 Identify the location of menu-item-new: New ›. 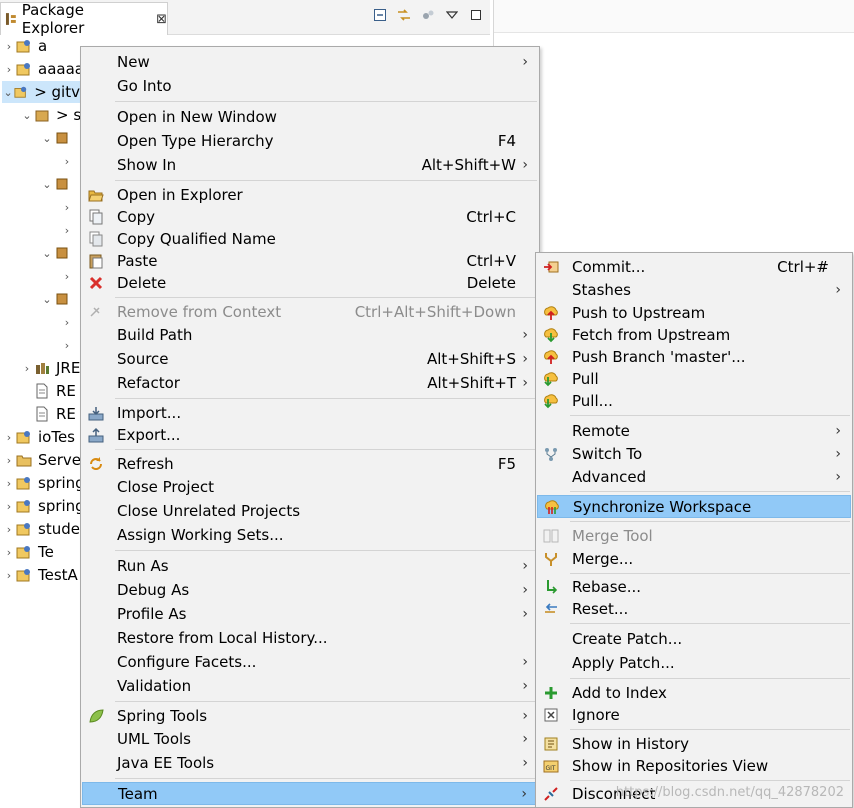
(310, 62).